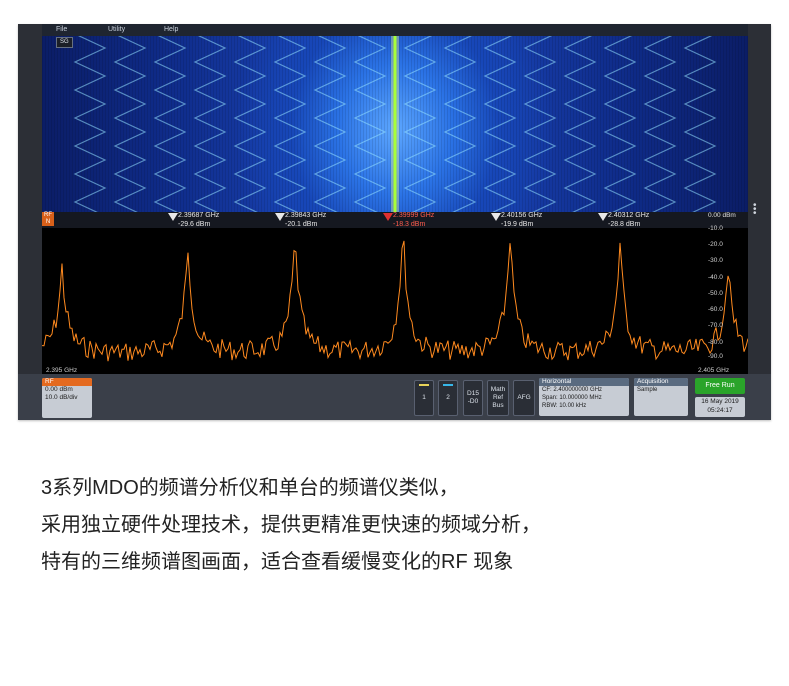 The height and width of the screenshot is (686, 789). I want to click on y-tick-label: -40.0, so click(715, 277).